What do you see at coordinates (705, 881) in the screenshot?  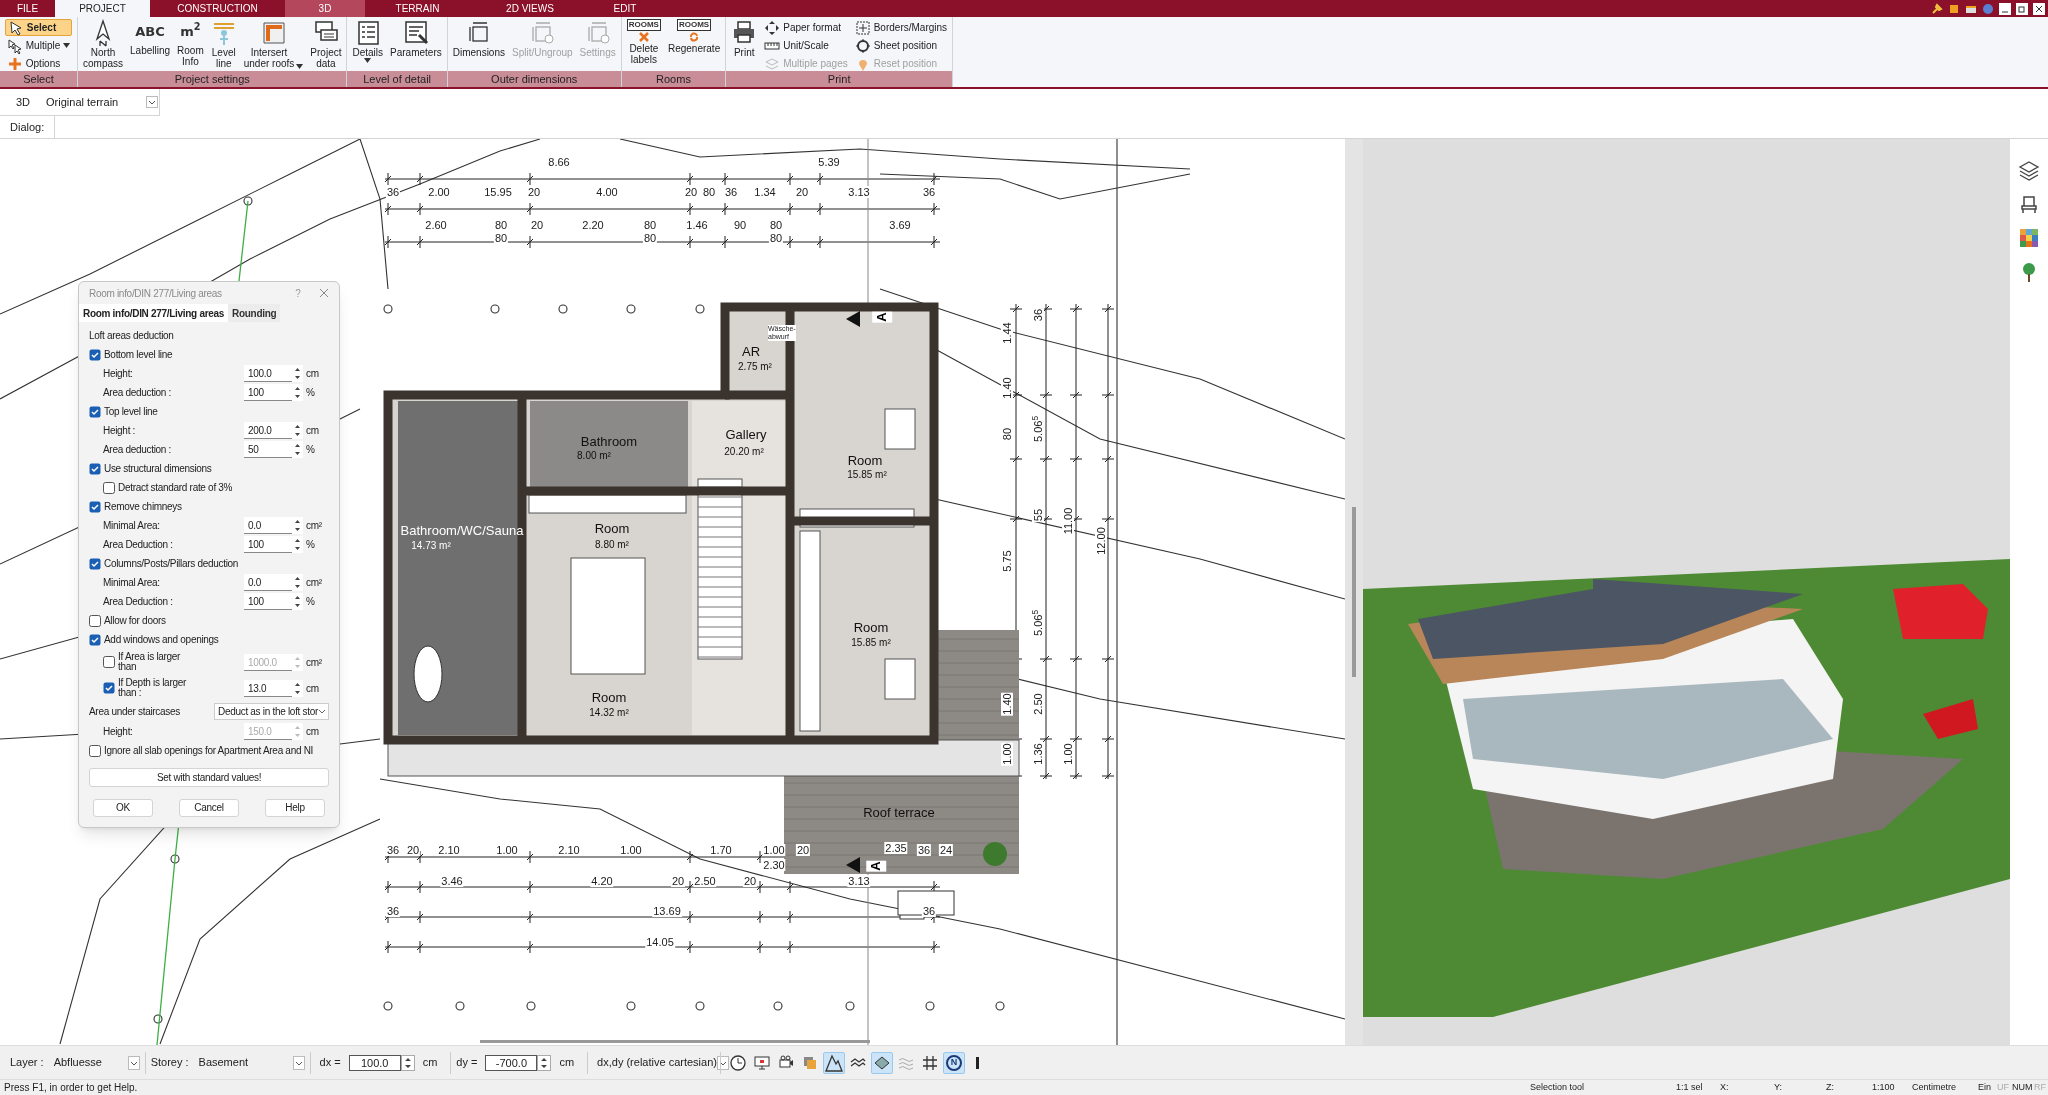 I see `dimension-label: 2.50` at bounding box center [705, 881].